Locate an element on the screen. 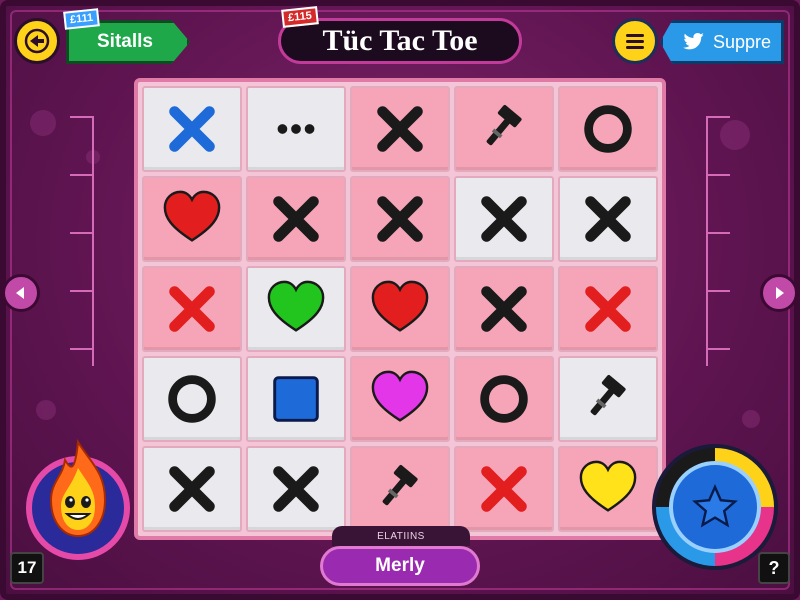 The image size is (800, 600). chevron-left-icon is located at coordinates (20, 293).